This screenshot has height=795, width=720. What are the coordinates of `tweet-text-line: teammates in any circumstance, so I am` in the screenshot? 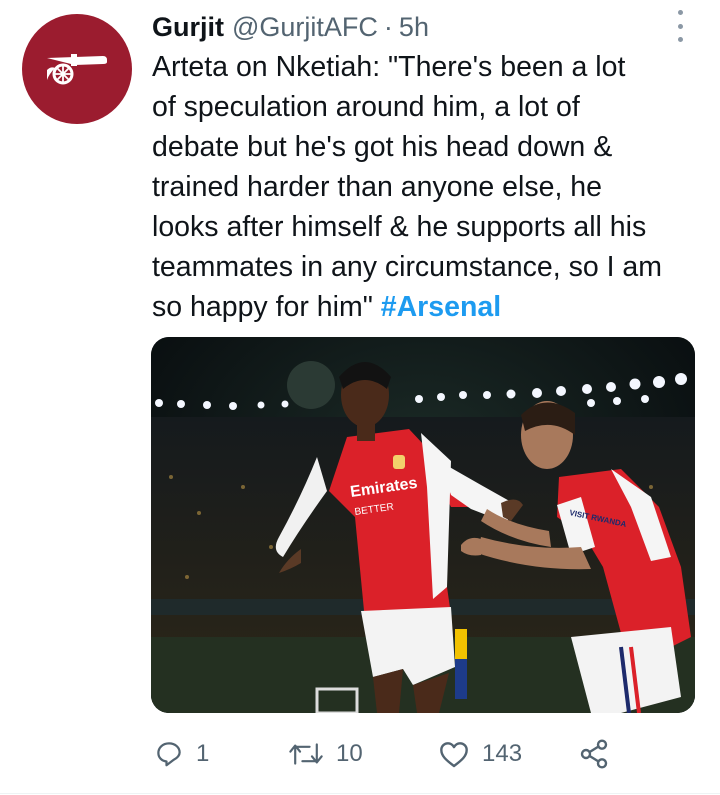 It's located at (407, 267).